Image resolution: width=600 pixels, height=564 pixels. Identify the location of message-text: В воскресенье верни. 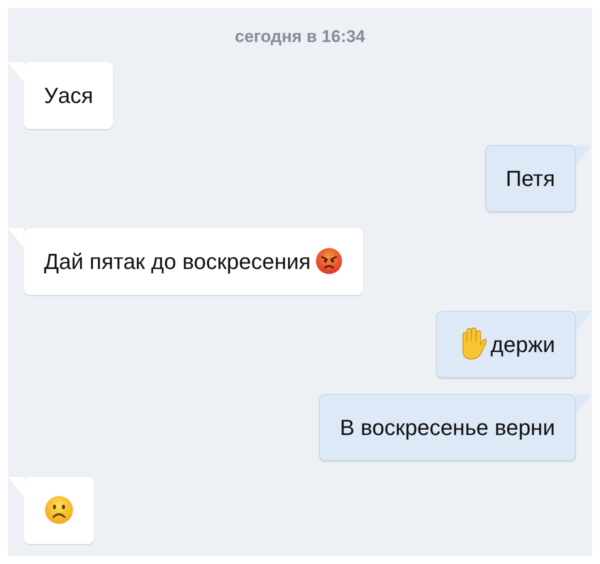
(447, 428).